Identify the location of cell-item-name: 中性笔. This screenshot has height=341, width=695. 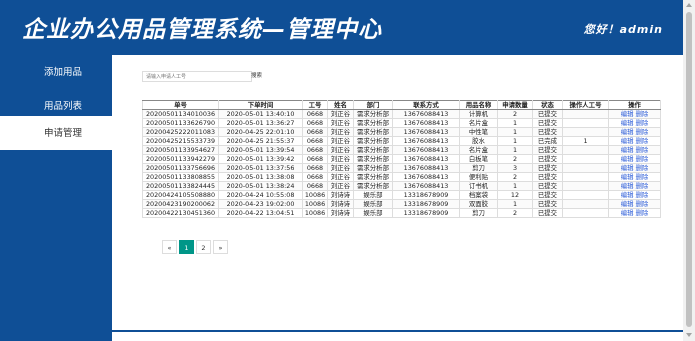
(478, 132).